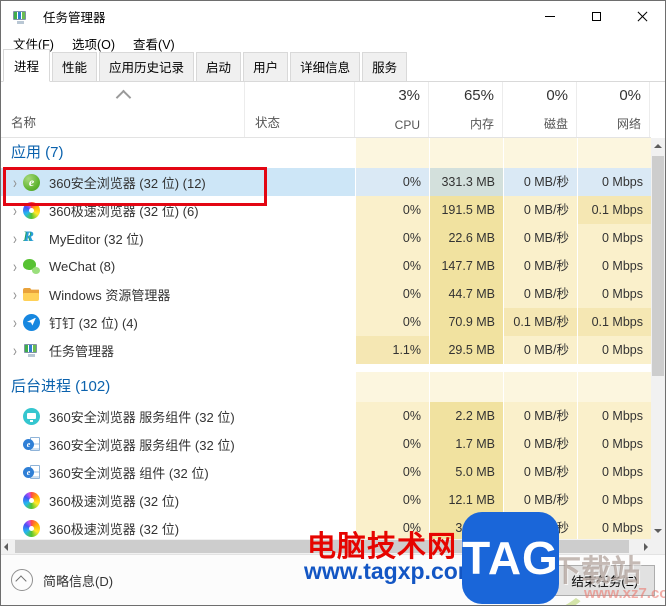 The width and height of the screenshot is (666, 606). I want to click on section-background-title: 后台进程 (102), so click(61, 386).